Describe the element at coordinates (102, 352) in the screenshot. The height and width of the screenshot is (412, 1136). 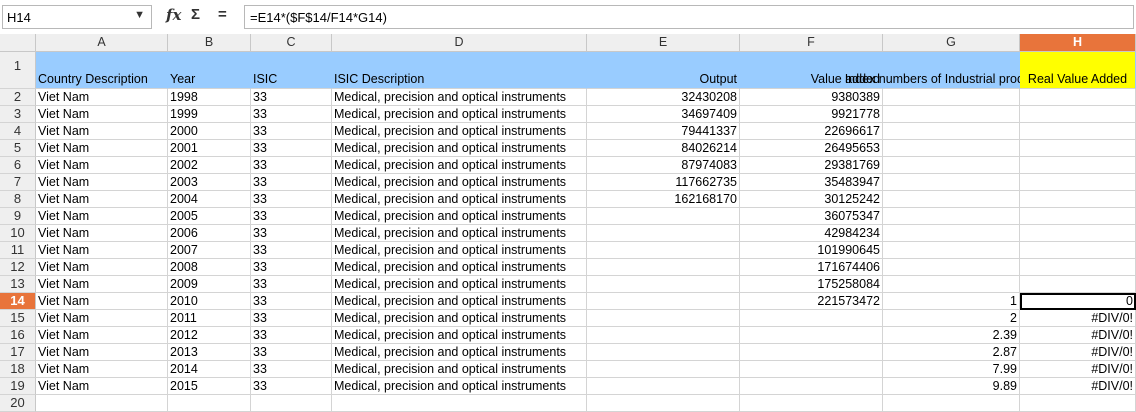
I see `cell-a17: Viet Nam` at that location.